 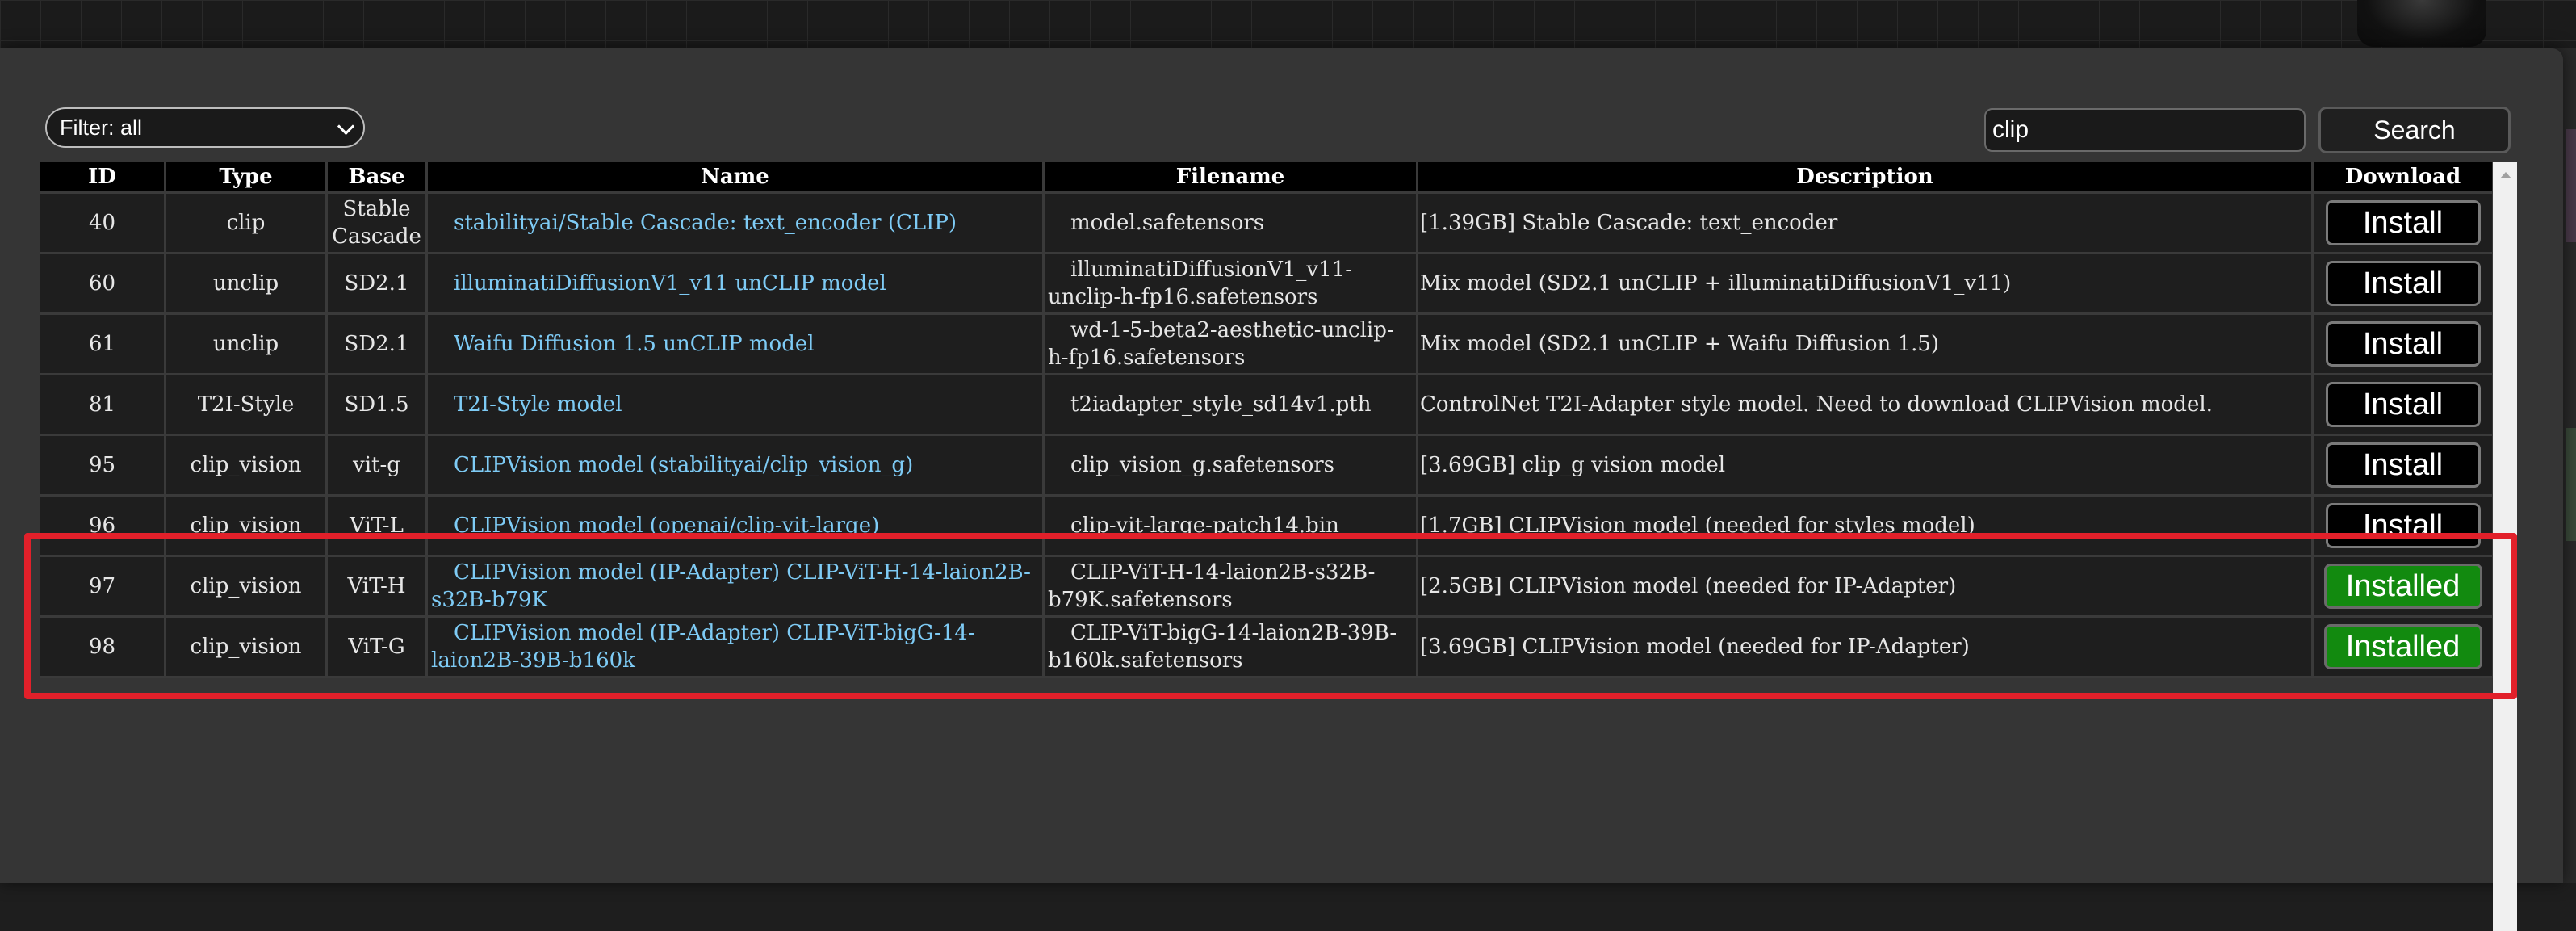 What do you see at coordinates (655, 526) in the screenshot?
I see `model-name-link: CLIPVision model (openai/clip-vit-large)` at bounding box center [655, 526].